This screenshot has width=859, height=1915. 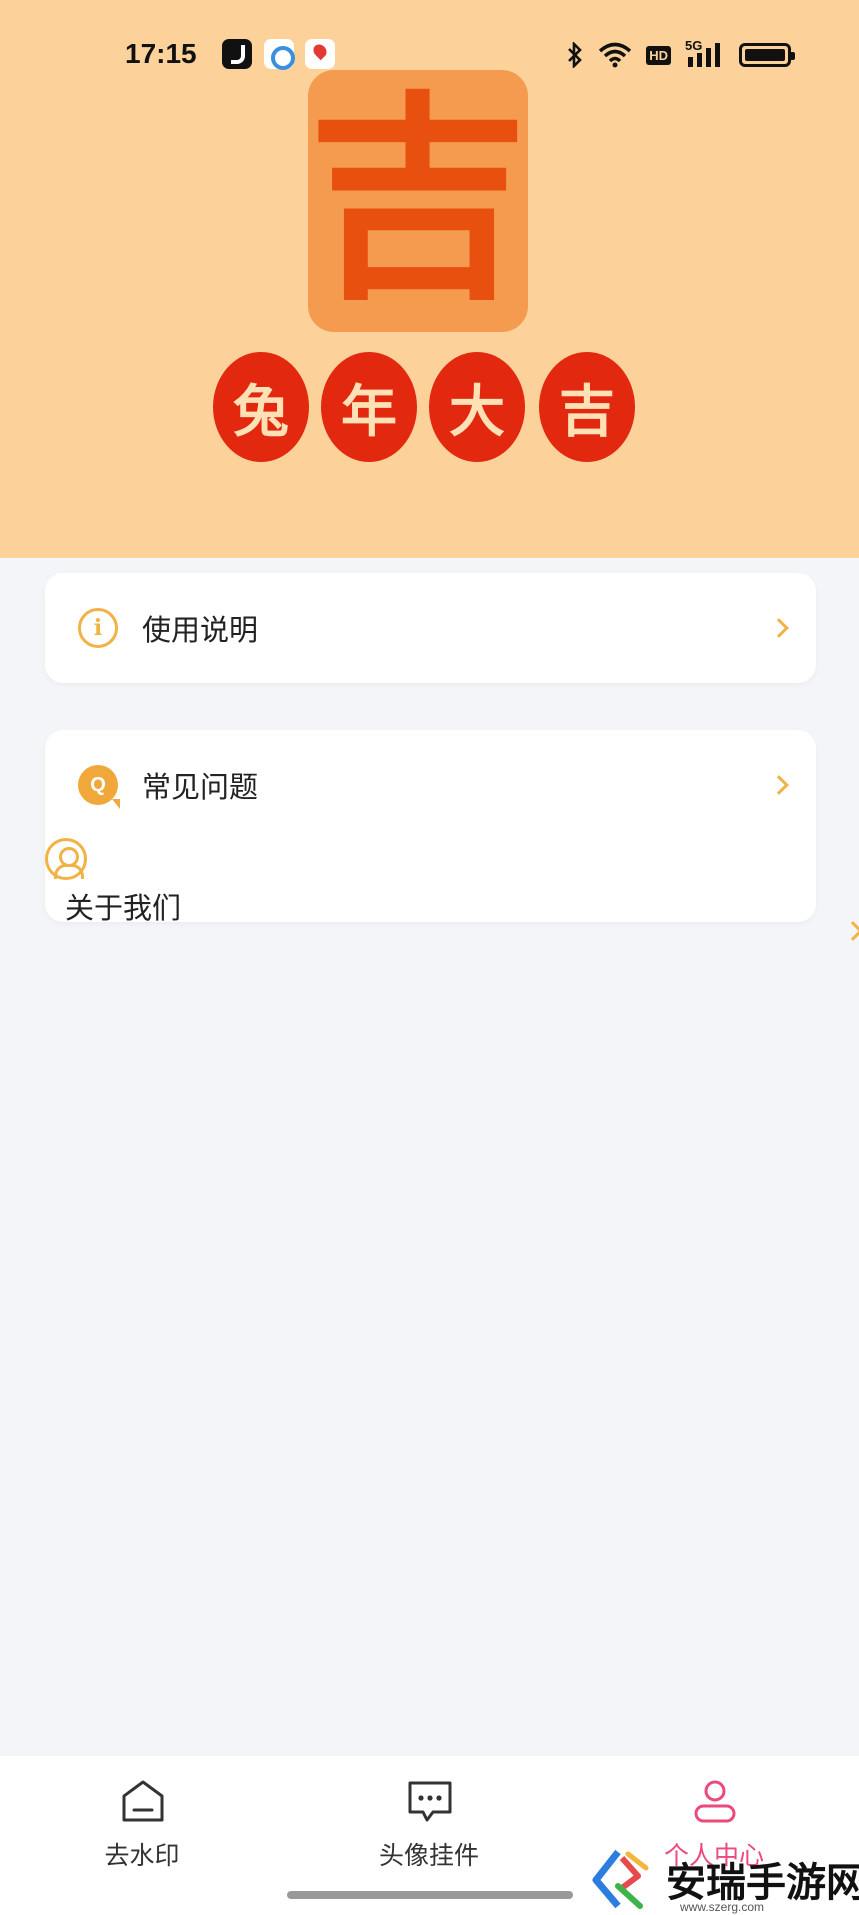 I want to click on big-character: 吉, so click(x=418, y=201).